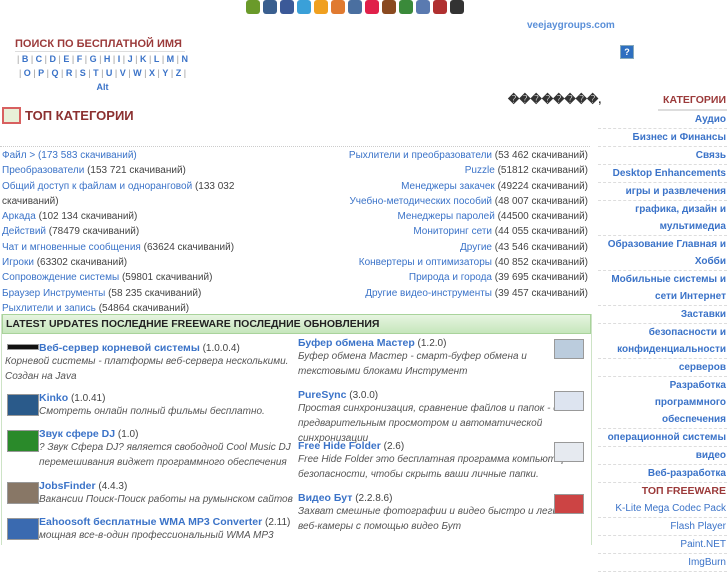 The image size is (727, 572). Describe the element at coordinates (69, 73) in the screenshot. I see `letter-link-r: R` at that location.